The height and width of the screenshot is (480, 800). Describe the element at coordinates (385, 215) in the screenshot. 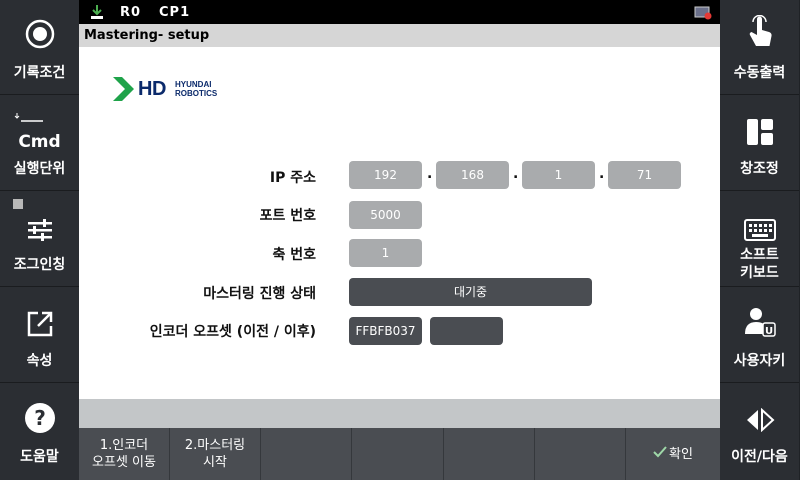

I see `port-number-field: 5000` at that location.